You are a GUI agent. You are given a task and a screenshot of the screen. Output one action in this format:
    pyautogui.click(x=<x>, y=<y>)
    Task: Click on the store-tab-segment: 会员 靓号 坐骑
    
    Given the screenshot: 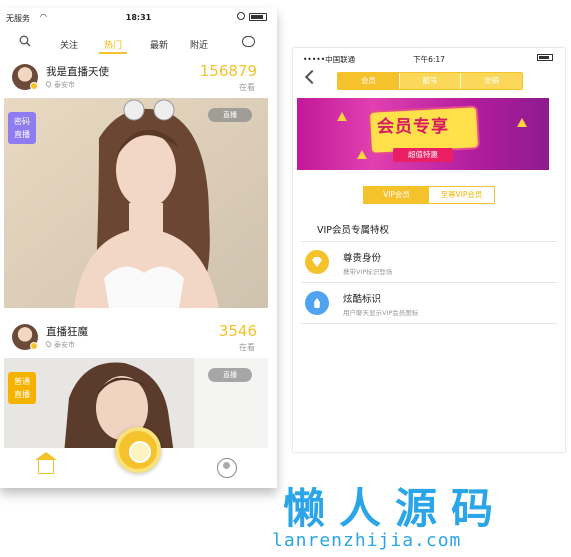 What is the action you would take?
    pyautogui.click(x=430, y=81)
    